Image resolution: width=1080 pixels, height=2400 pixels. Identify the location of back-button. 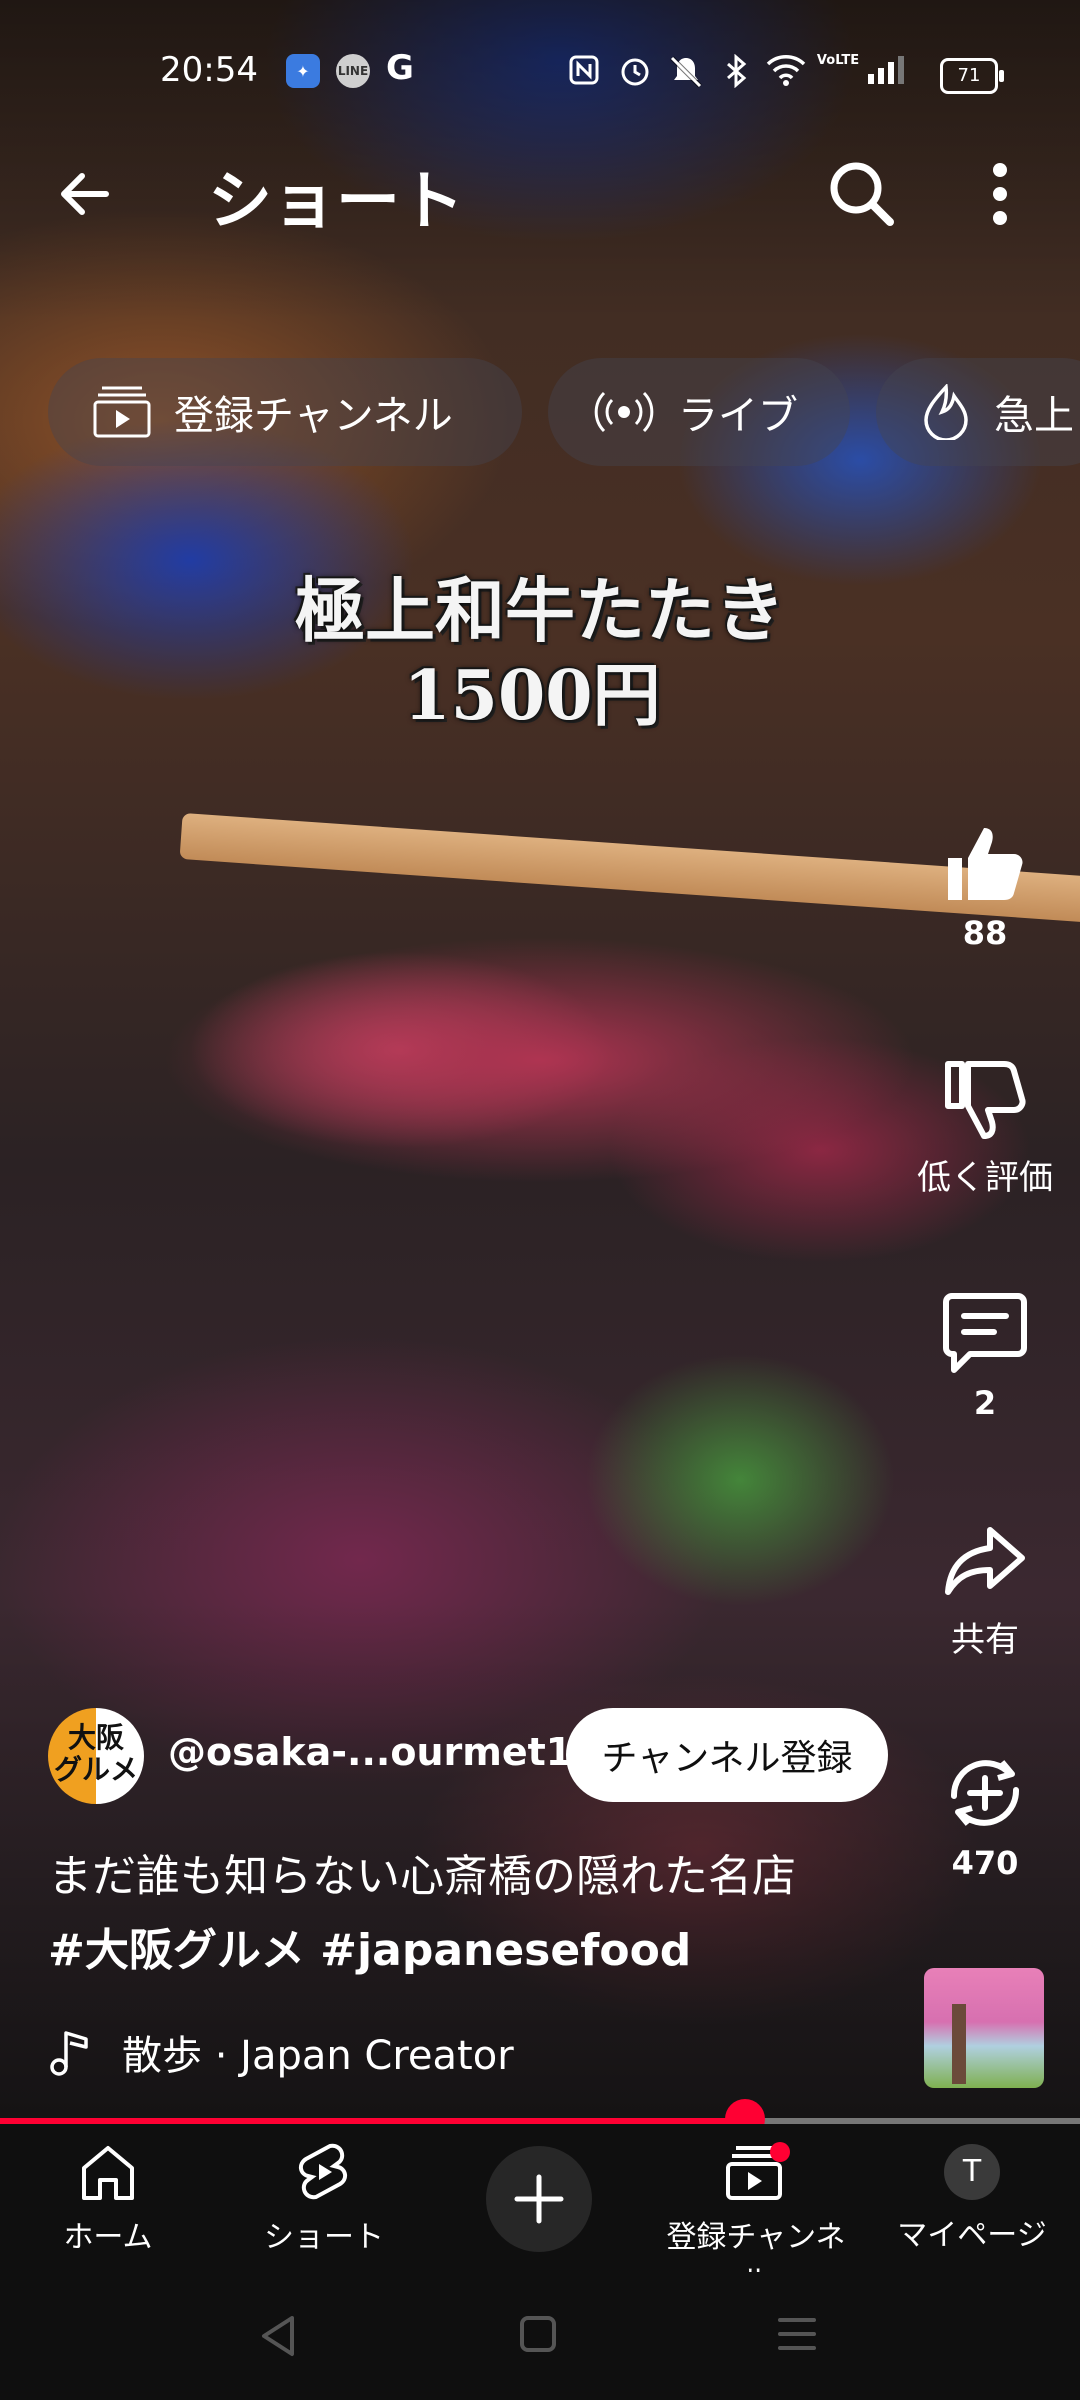
(86, 194).